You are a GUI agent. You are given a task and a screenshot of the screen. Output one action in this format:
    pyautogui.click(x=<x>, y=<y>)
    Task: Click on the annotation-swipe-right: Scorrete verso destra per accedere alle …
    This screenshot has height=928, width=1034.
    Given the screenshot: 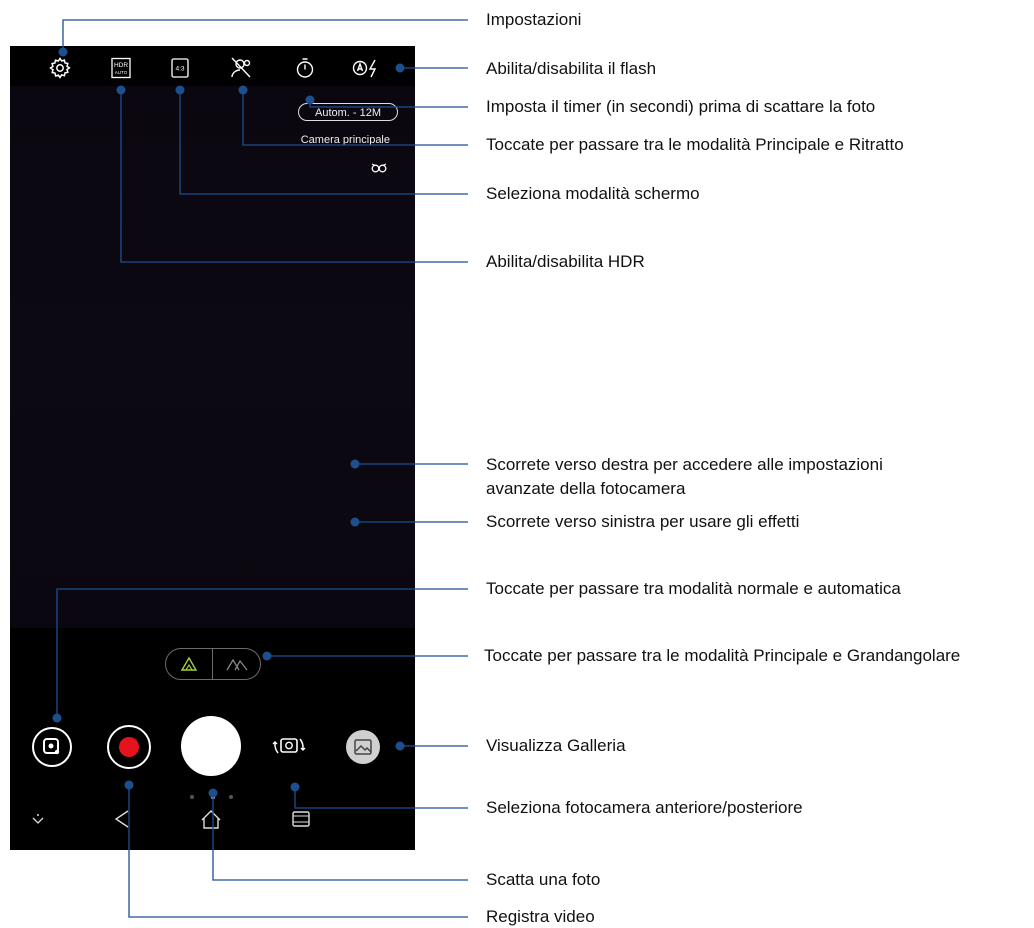 What is the action you would take?
    pyautogui.click(x=684, y=476)
    